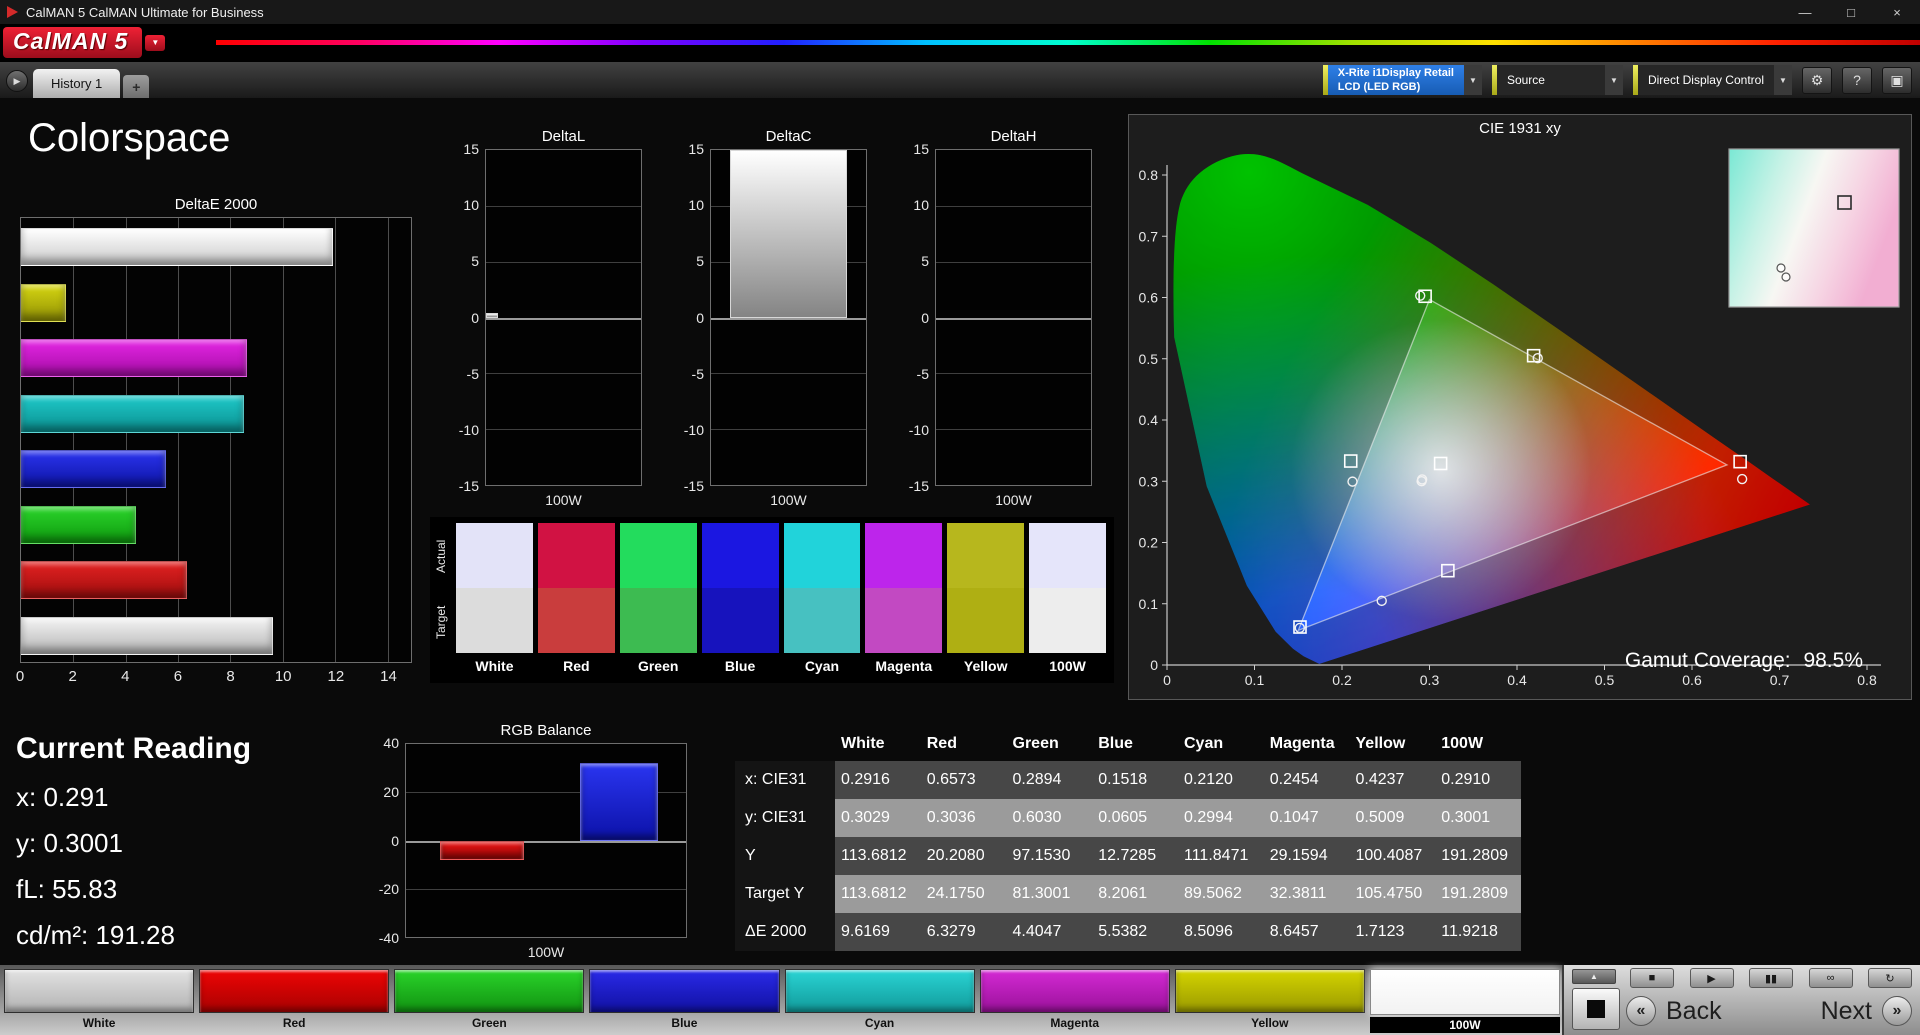 The image size is (1920, 1035). Describe the element at coordinates (216, 440) in the screenshot. I see `deltae-plot-area` at that location.